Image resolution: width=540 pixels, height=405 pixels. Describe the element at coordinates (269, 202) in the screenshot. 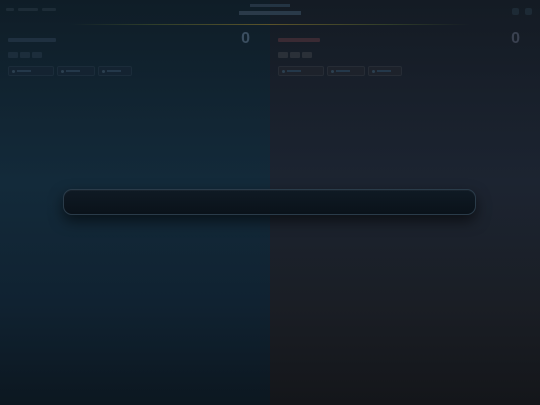

I see `loading-bar` at that location.